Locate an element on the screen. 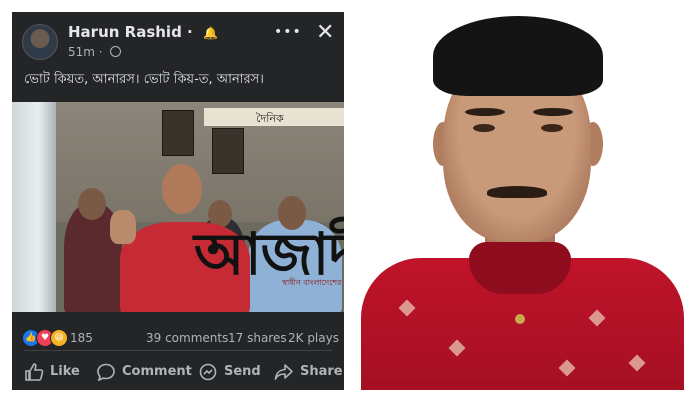 The width and height of the screenshot is (696, 402). share-label: Share is located at coordinates (321, 371).